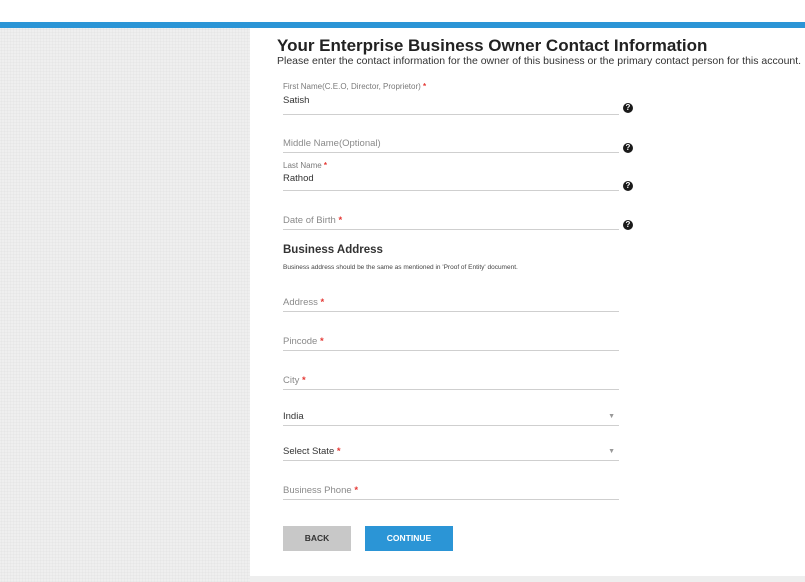 The width and height of the screenshot is (805, 582). What do you see at coordinates (302, 165) in the screenshot?
I see `last-name-label: Last Name` at bounding box center [302, 165].